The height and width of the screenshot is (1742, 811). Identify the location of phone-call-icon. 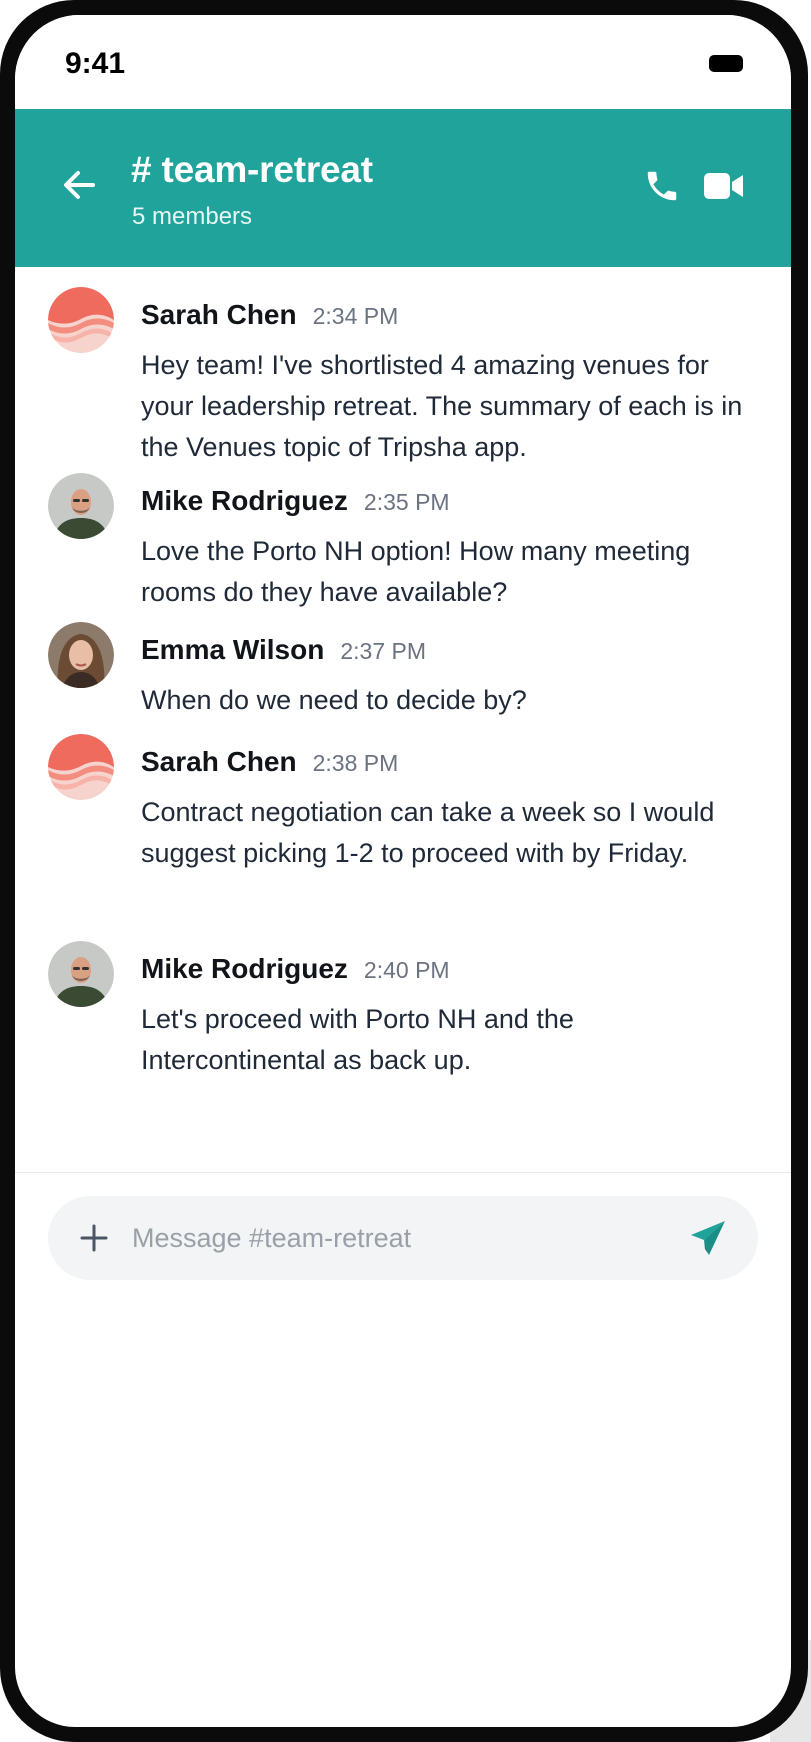
(662, 186).